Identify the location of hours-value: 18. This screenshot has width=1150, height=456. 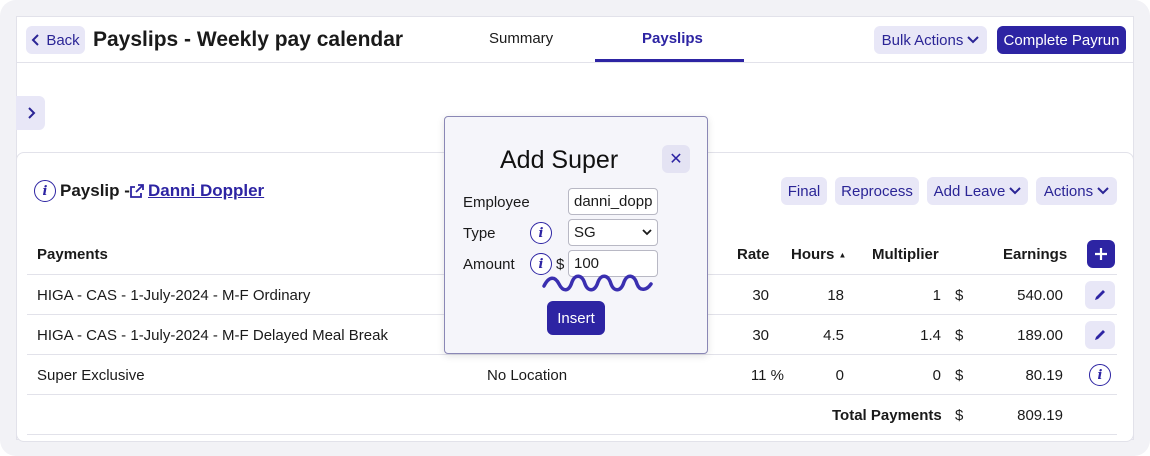
(835, 295).